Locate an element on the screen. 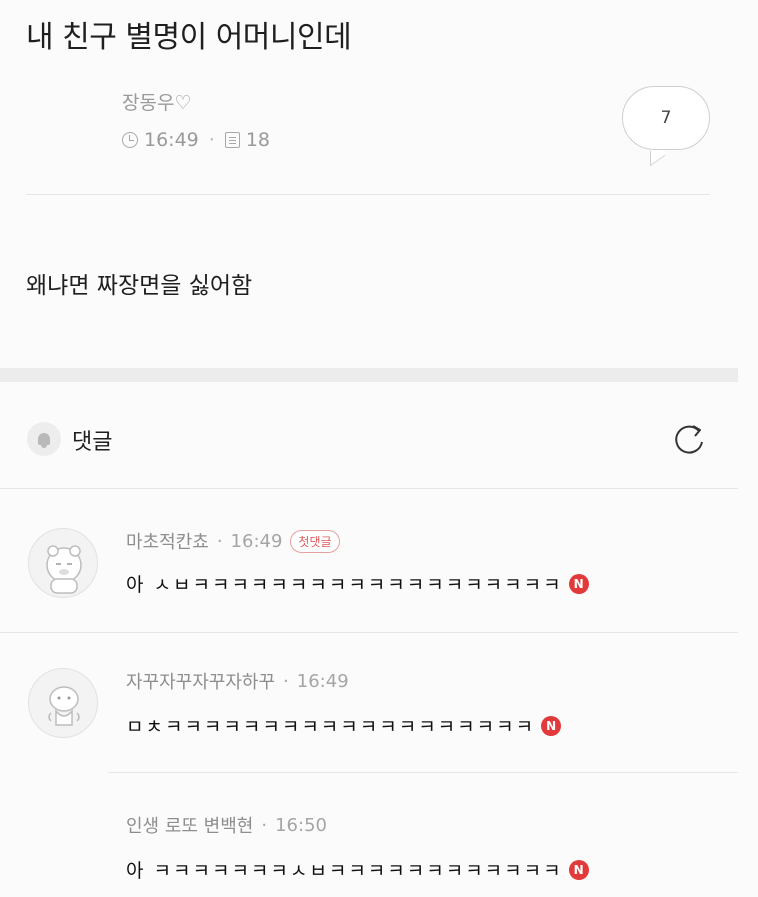 The width and height of the screenshot is (758, 897). comment-meta: 자꾸자꾸자꾸자하꾸 · 16:49 is located at coordinates (237, 681).